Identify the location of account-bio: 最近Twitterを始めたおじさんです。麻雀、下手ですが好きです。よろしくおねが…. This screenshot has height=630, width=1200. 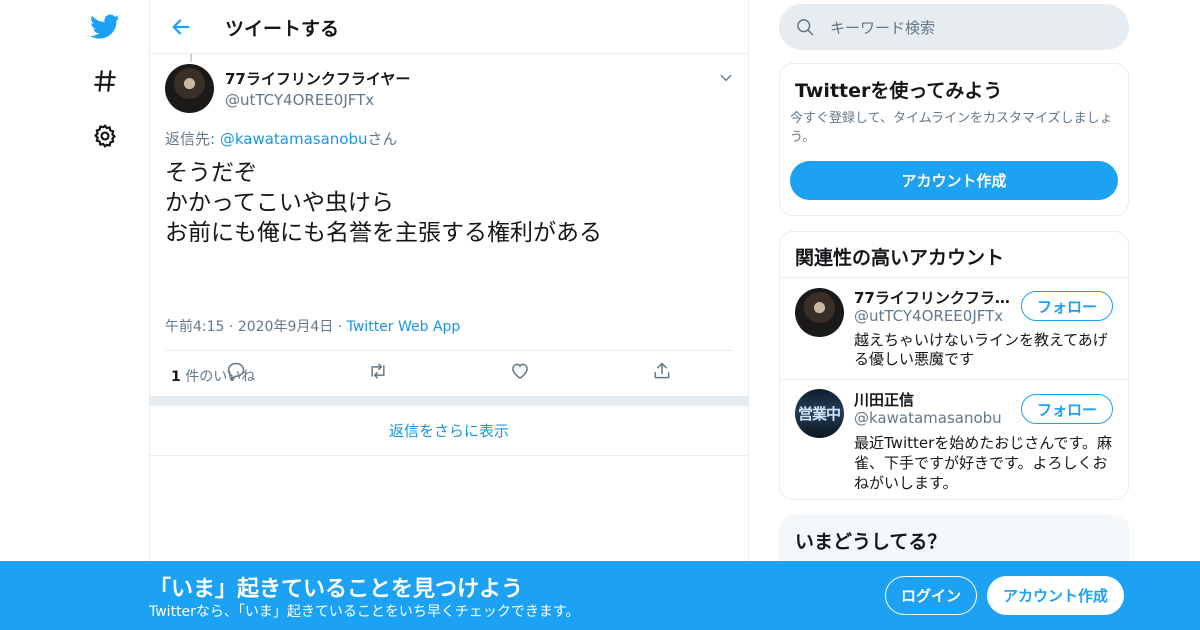
(983, 463).